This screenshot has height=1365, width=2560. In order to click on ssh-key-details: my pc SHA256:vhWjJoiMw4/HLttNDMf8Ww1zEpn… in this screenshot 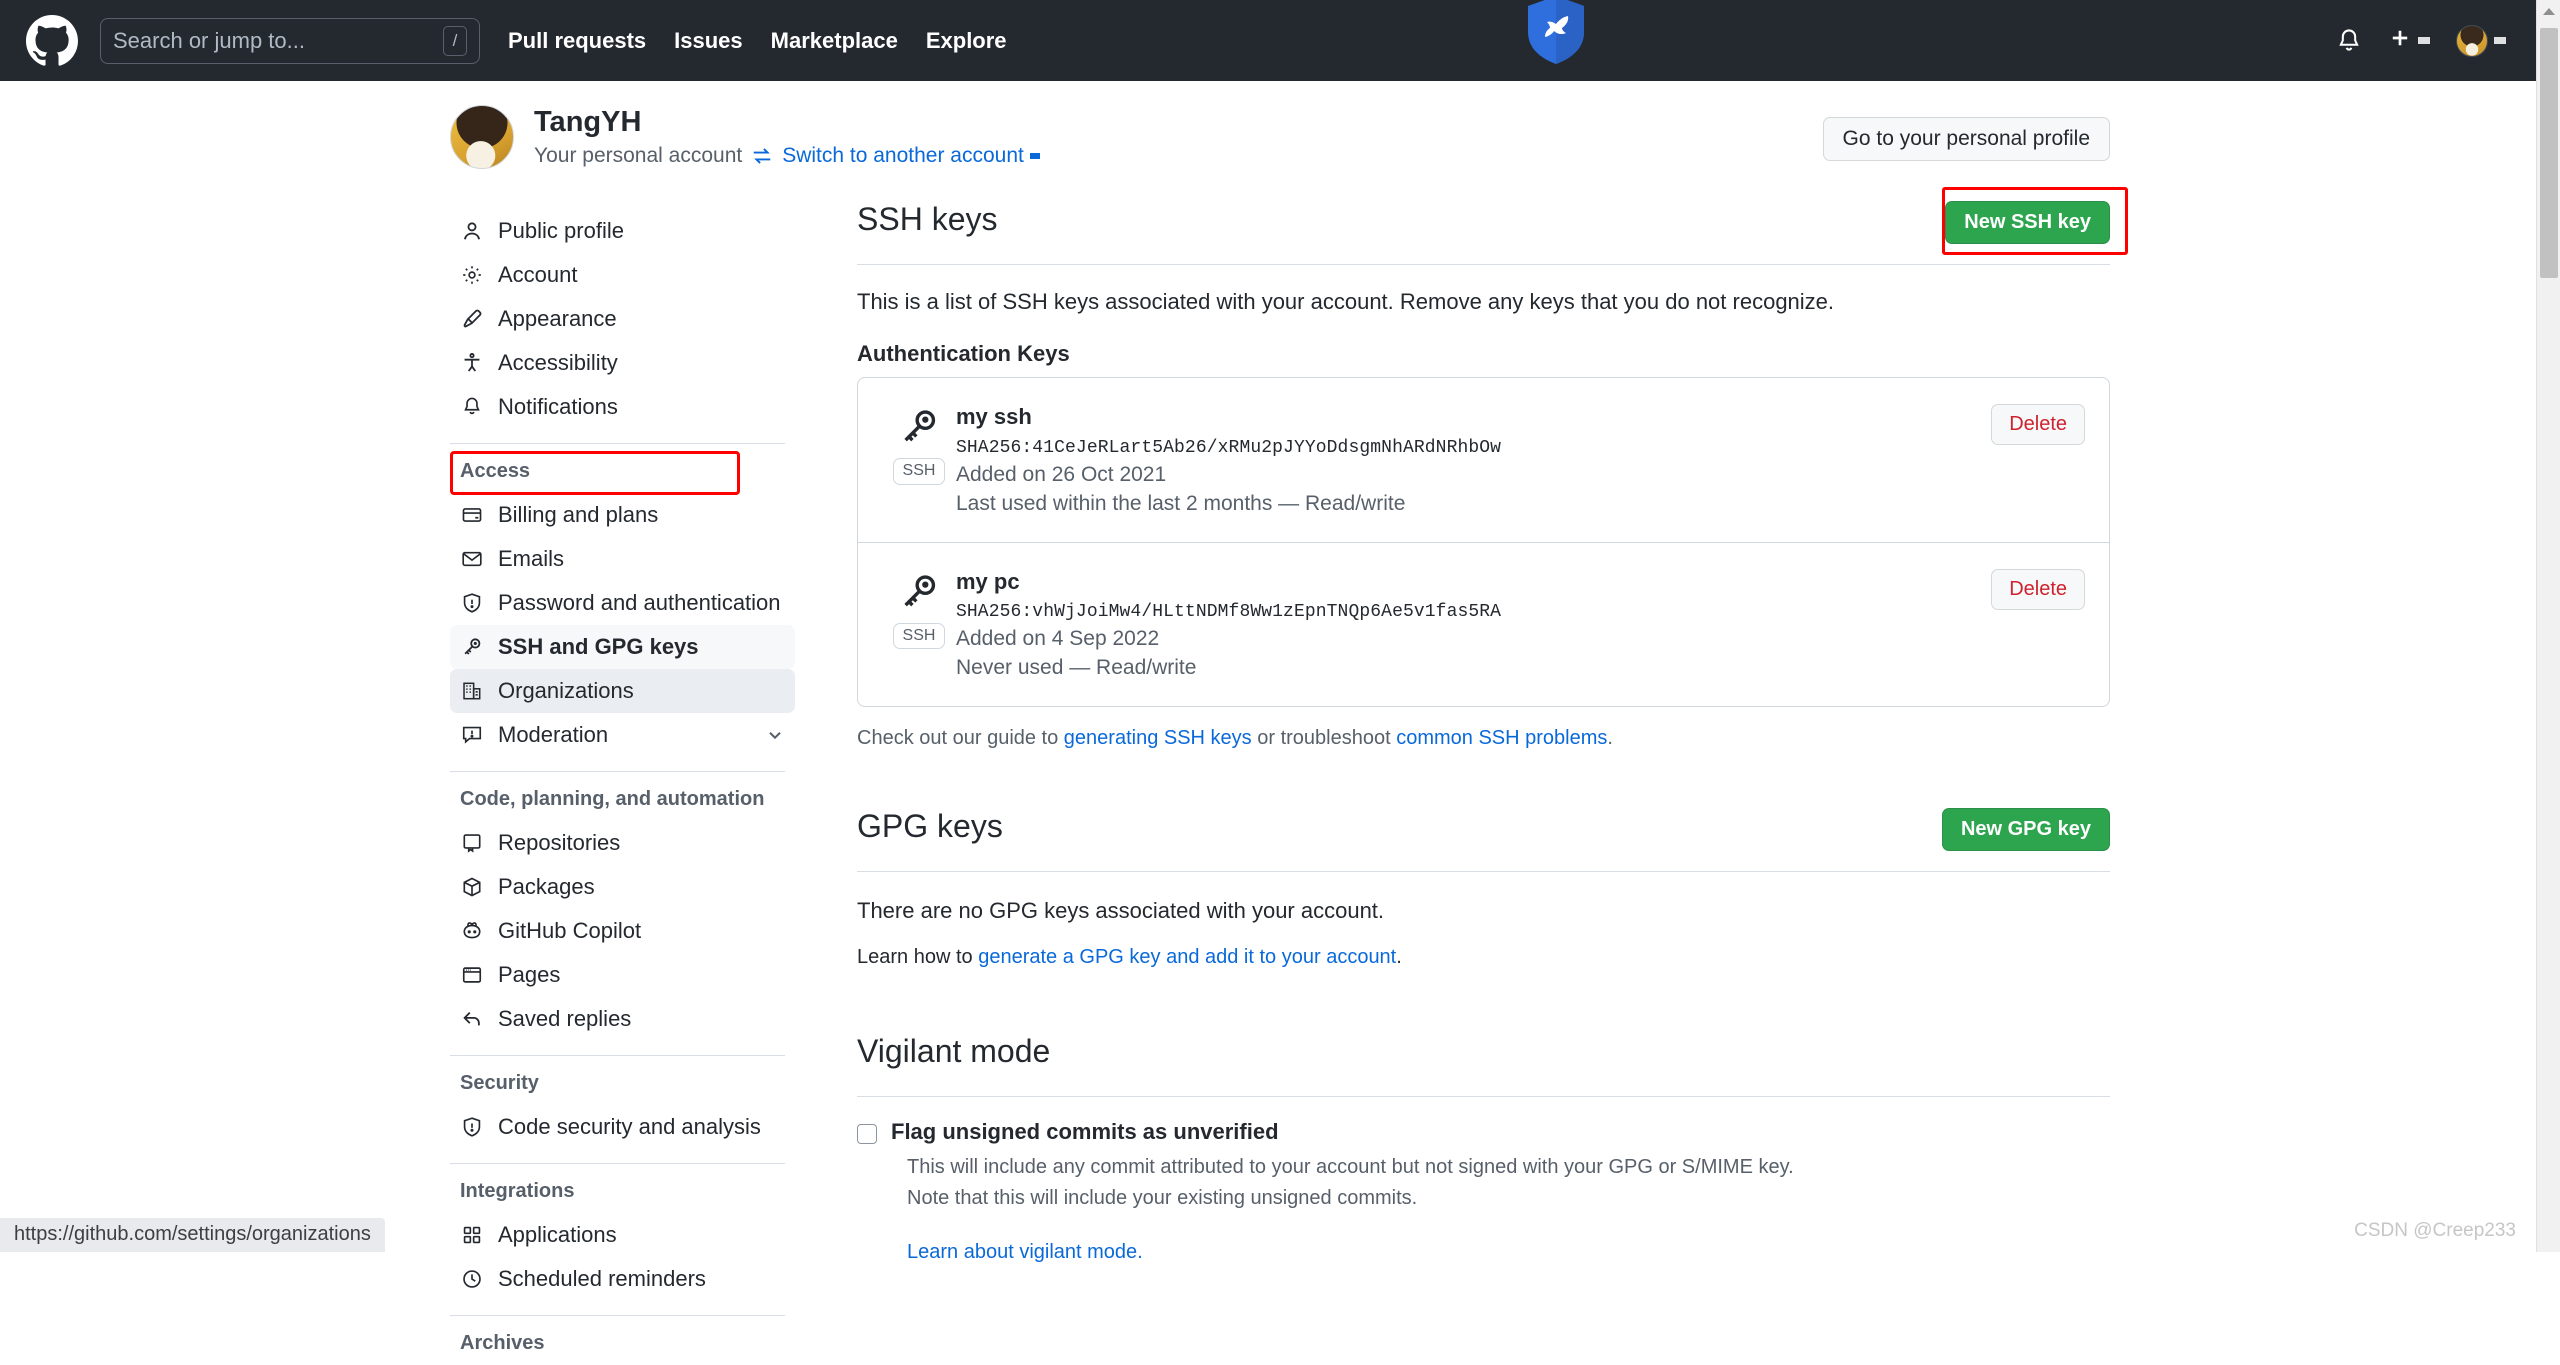, I will do `click(1473, 624)`.